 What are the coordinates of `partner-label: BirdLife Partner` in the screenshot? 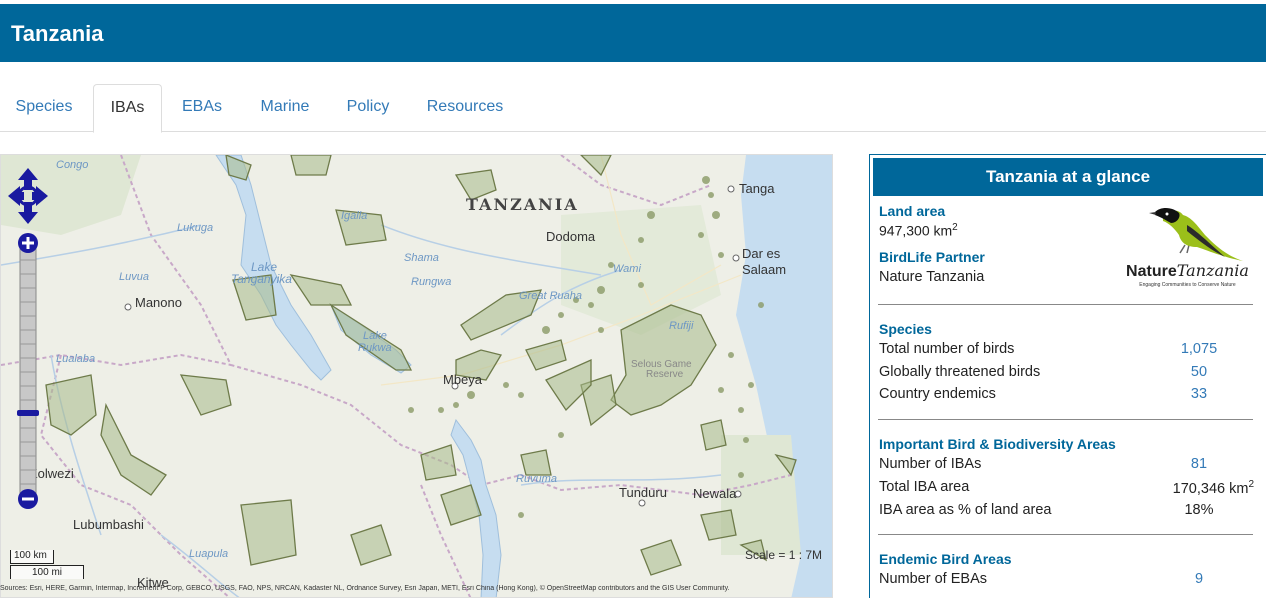 It's located at (932, 257).